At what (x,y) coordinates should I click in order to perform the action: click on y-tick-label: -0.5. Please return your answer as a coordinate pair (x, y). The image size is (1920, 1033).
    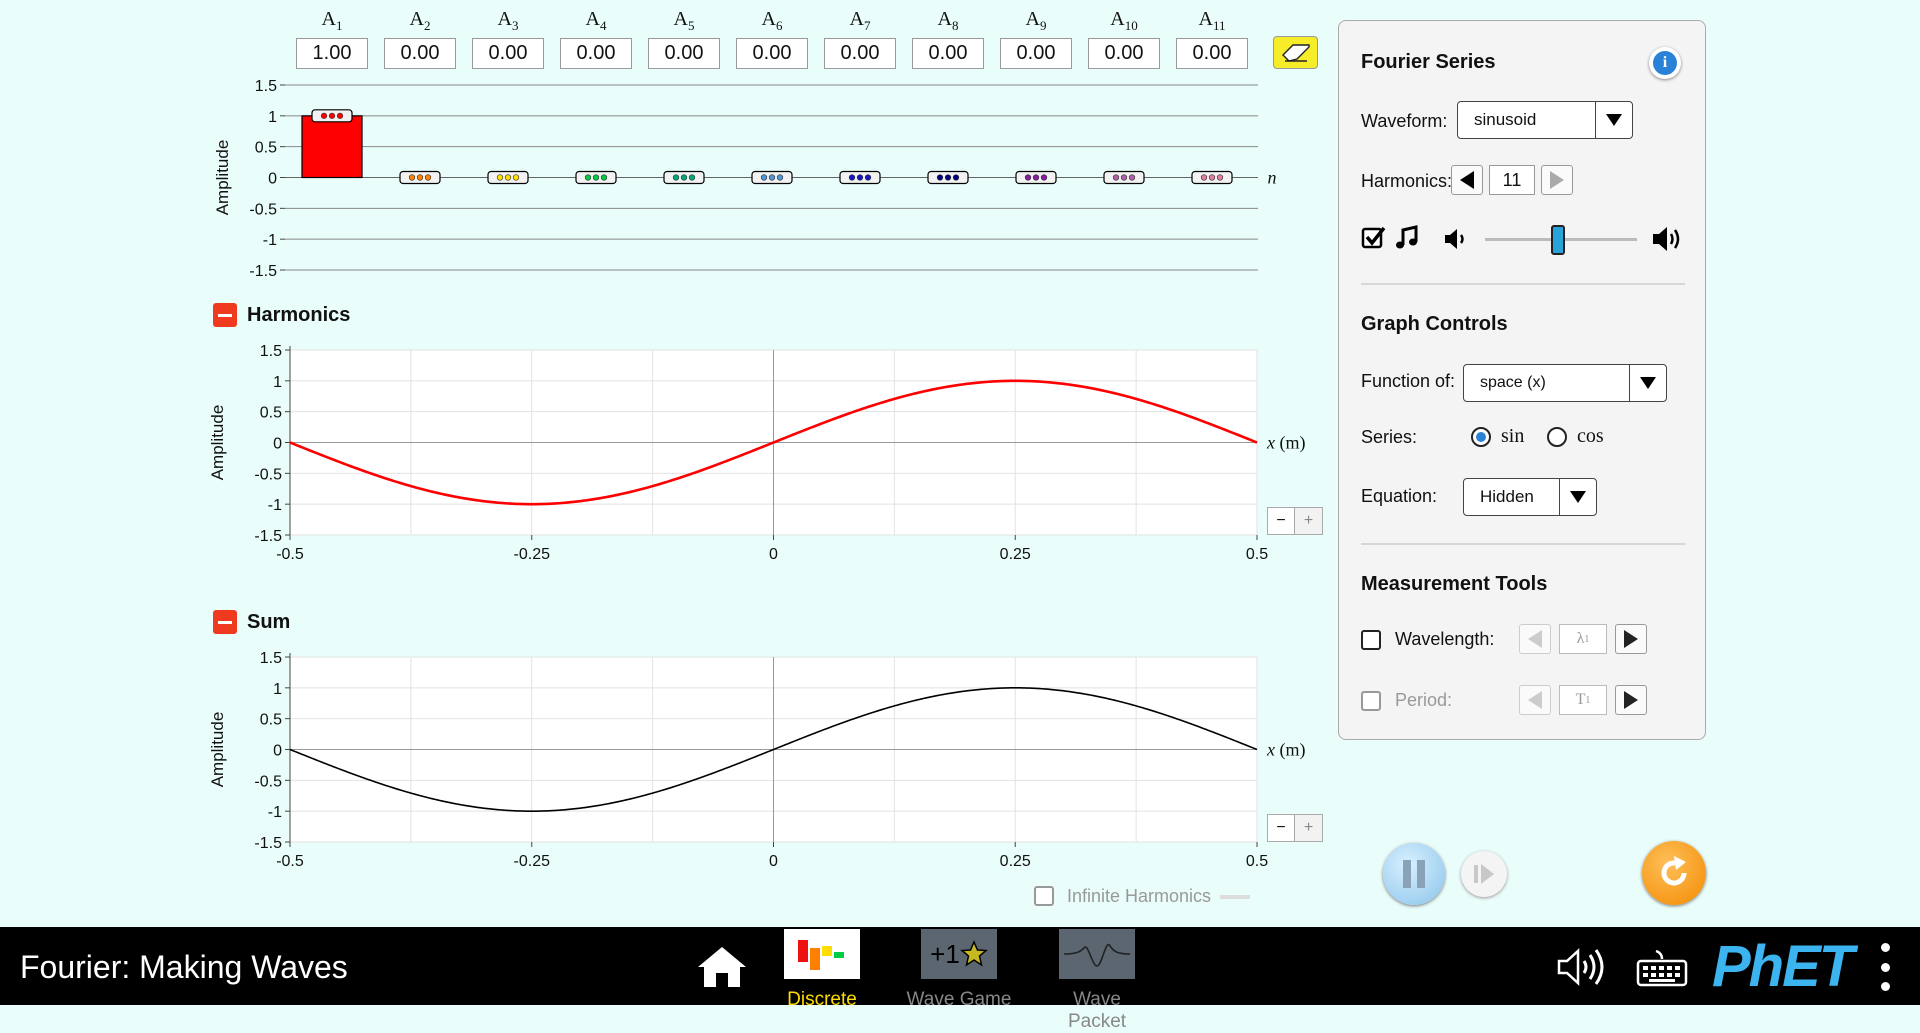
    Looking at the image, I should click on (268, 474).